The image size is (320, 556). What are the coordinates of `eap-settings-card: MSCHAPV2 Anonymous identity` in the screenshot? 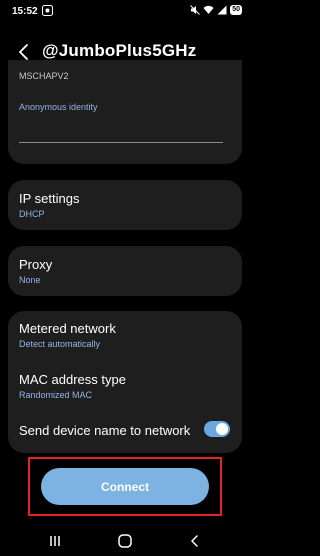 It's located at (125, 112).